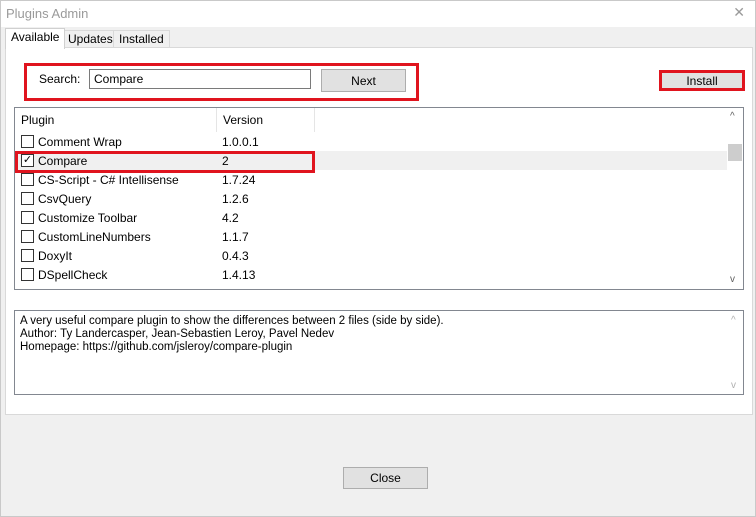 The width and height of the screenshot is (756, 517). Describe the element at coordinates (73, 275) in the screenshot. I see `plugin-name: DSpellCheck` at that location.